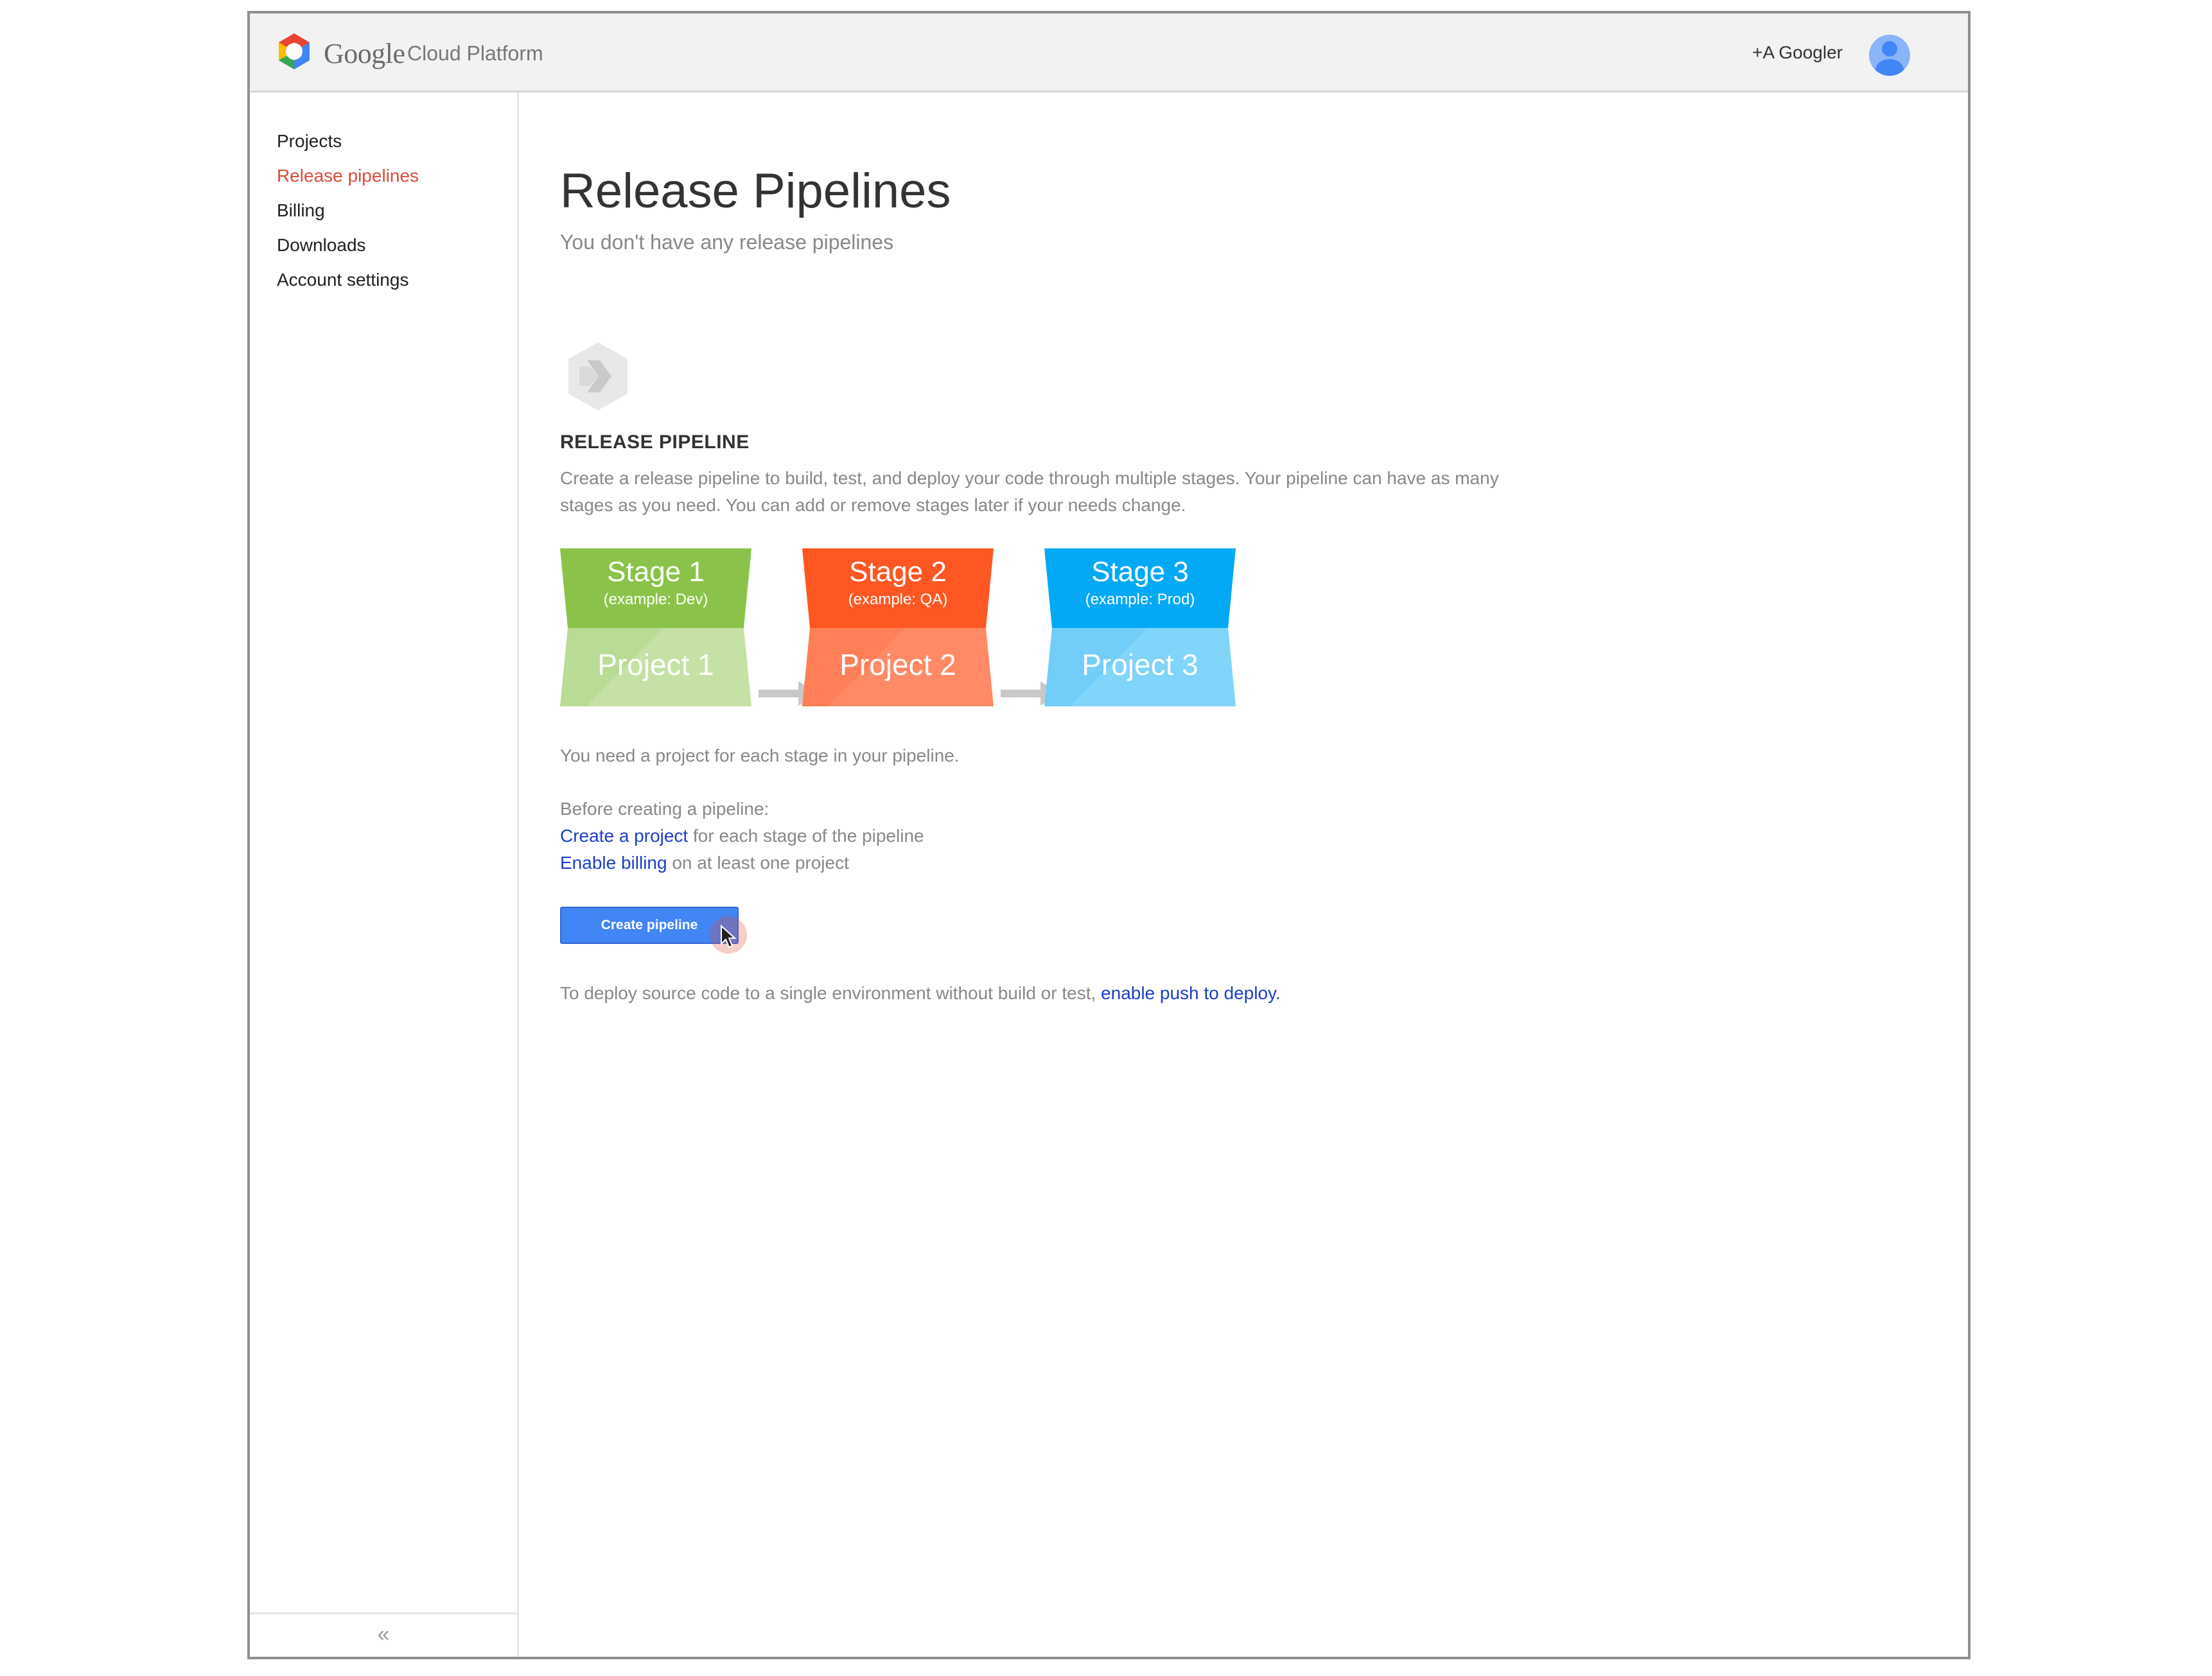 The height and width of the screenshot is (1676, 2212). I want to click on step-text: for each stage of the pipeline, so click(806, 836).